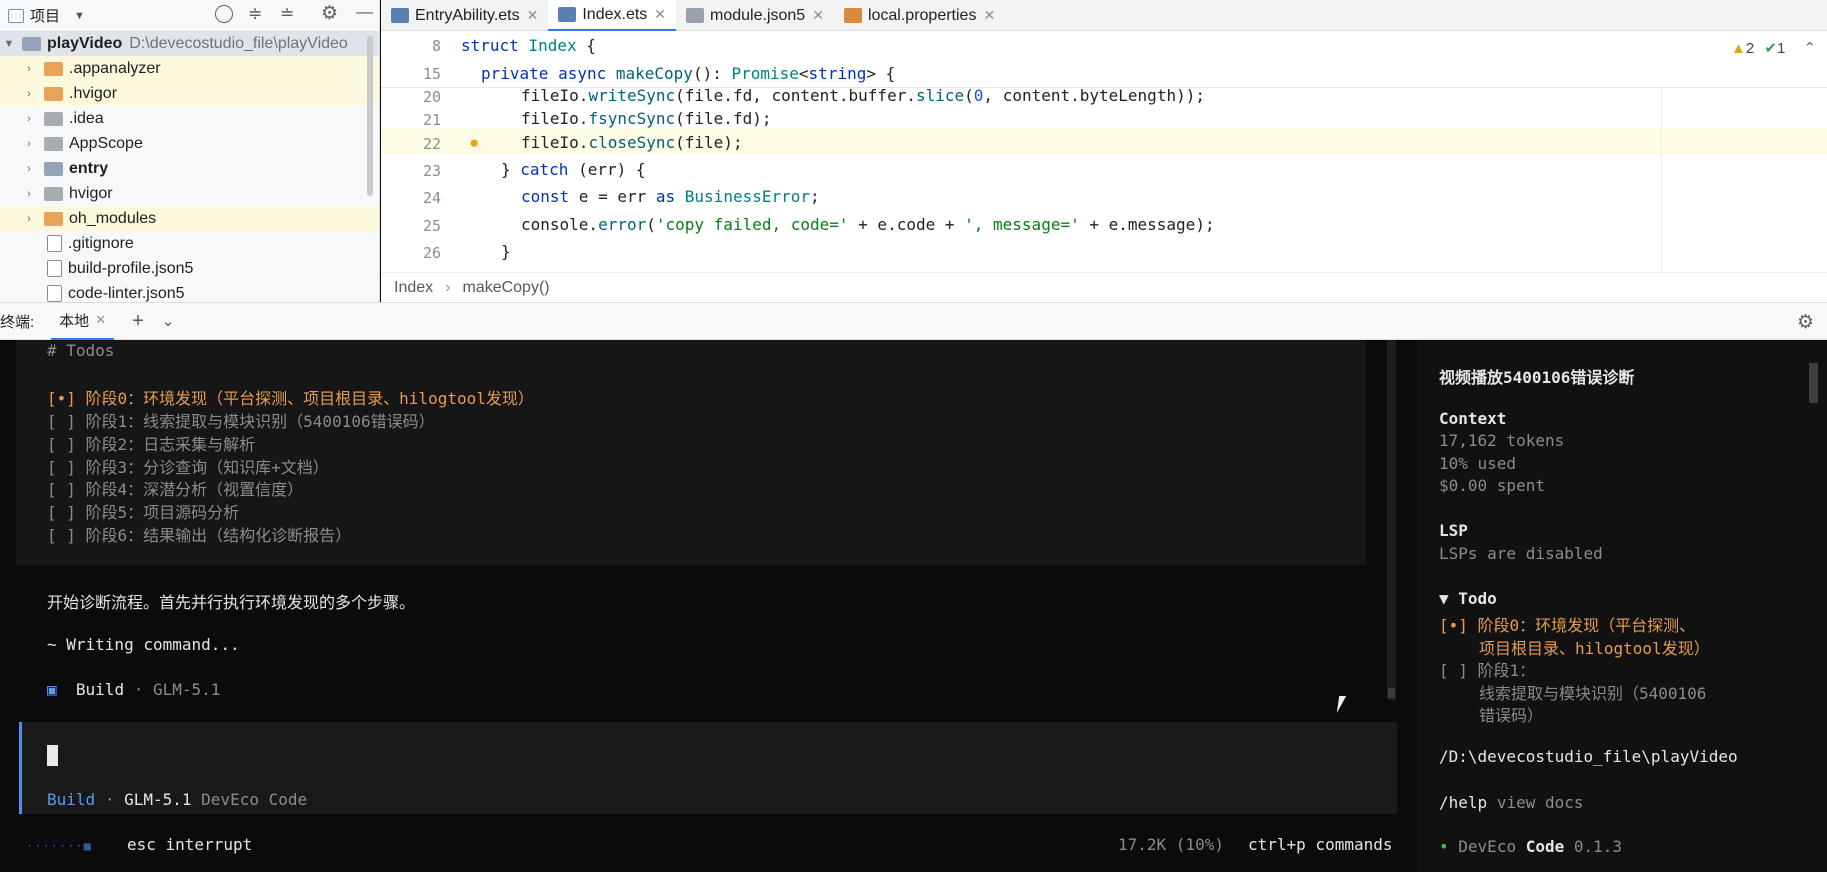  What do you see at coordinates (143, 512) in the screenshot?
I see `todo-item: [ ] 阶段5：项目源码分析` at bounding box center [143, 512].